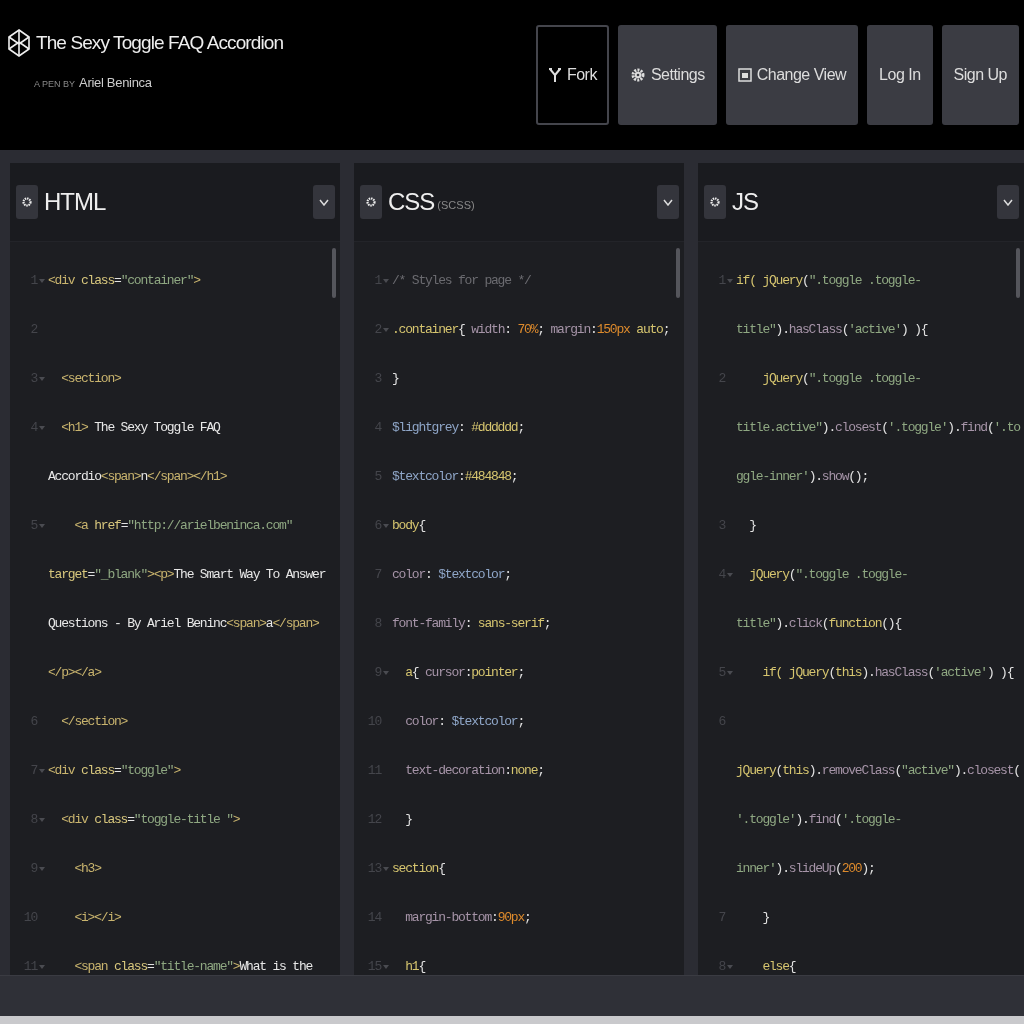  I want to click on code-line: <a href="http://arielbeninca.com", so click(183, 525).